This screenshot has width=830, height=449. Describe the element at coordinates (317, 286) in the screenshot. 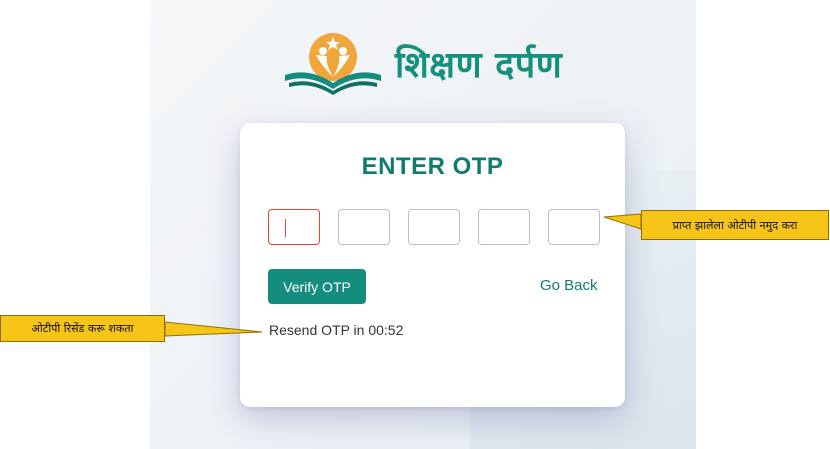

I see `verify-otp-button: Verify OTP` at that location.